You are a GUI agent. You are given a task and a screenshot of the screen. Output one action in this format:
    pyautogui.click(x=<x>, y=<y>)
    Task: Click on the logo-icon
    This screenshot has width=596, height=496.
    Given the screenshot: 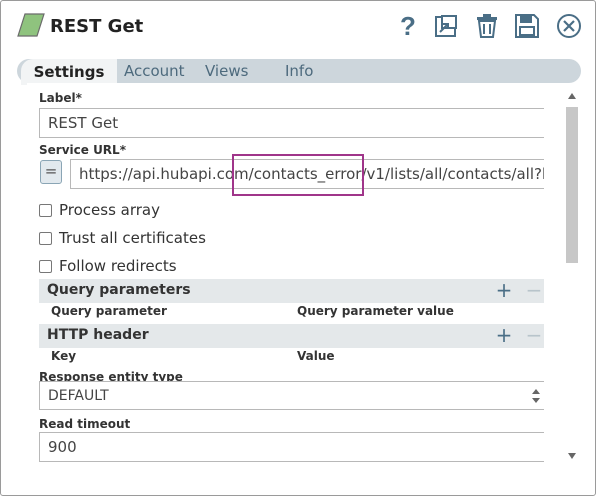 What is the action you would take?
    pyautogui.click(x=31, y=25)
    